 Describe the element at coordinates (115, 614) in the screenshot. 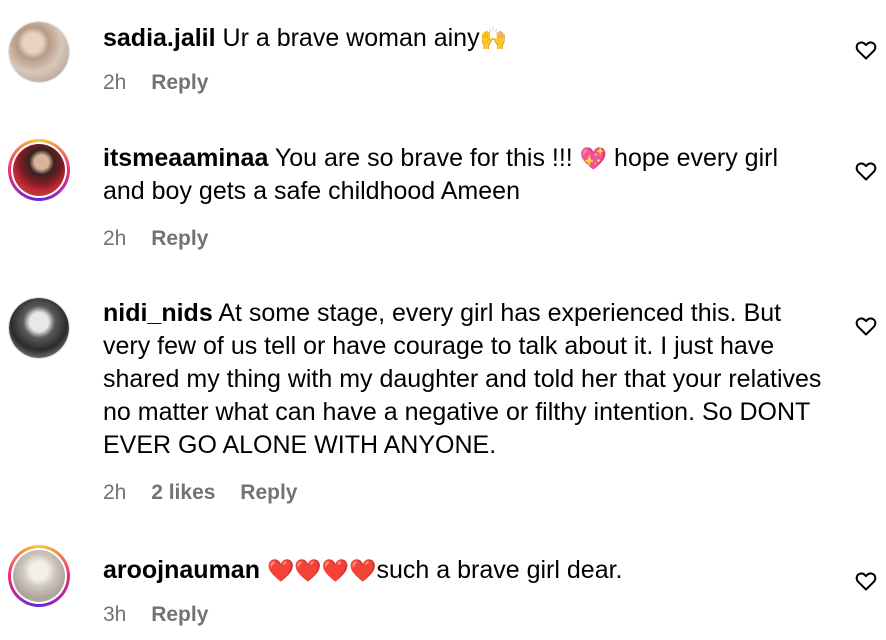

I see `timestamp: 3h` at that location.